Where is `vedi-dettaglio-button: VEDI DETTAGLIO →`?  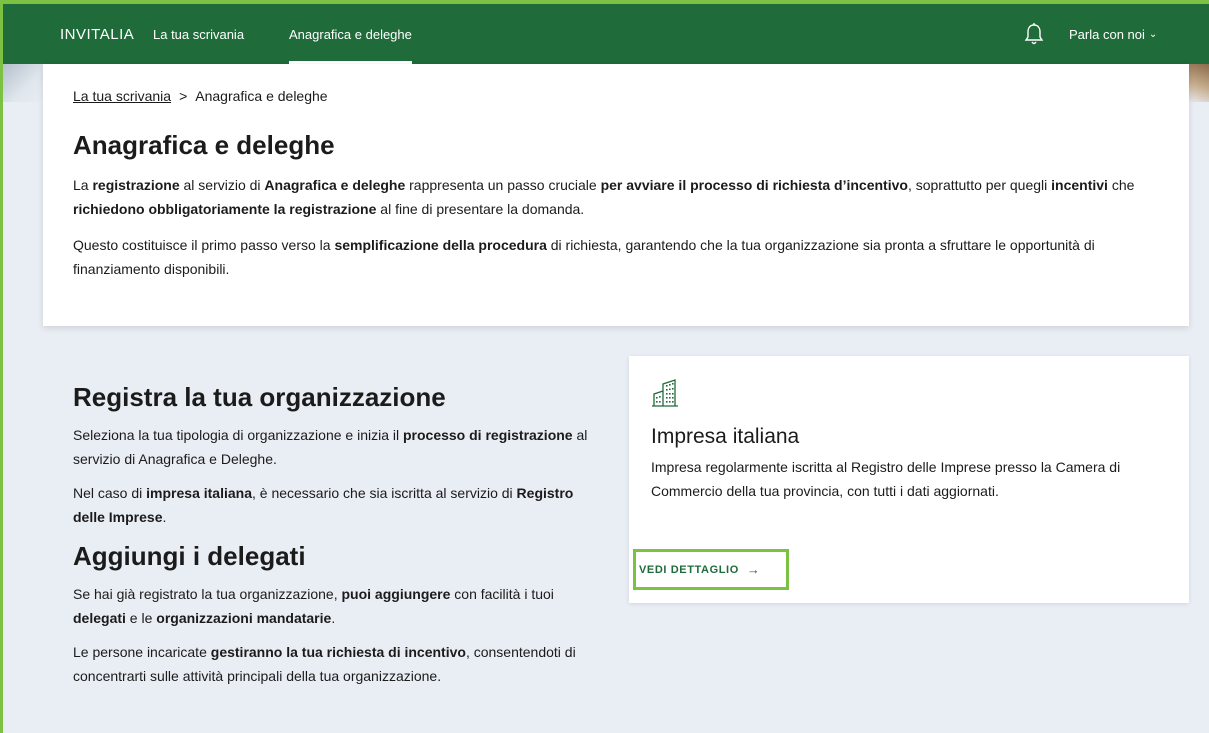
vedi-dettaglio-button: VEDI DETTAGLIO → is located at coordinates (711, 569).